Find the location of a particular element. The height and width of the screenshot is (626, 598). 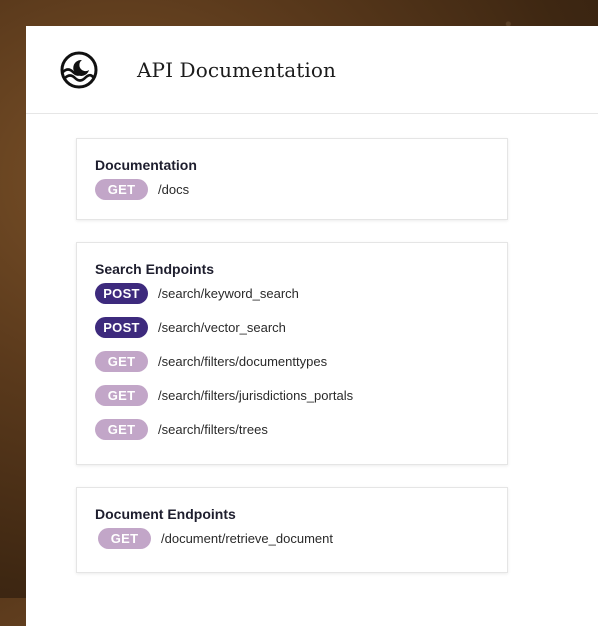

endpoint-row: GET /search/filters/documenttypes is located at coordinates (292, 361).